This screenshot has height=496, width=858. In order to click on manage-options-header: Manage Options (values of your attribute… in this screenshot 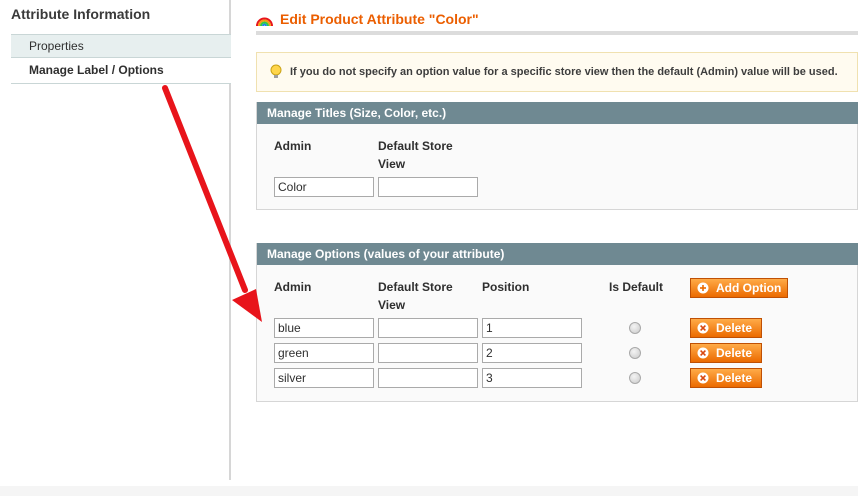, I will do `click(557, 254)`.